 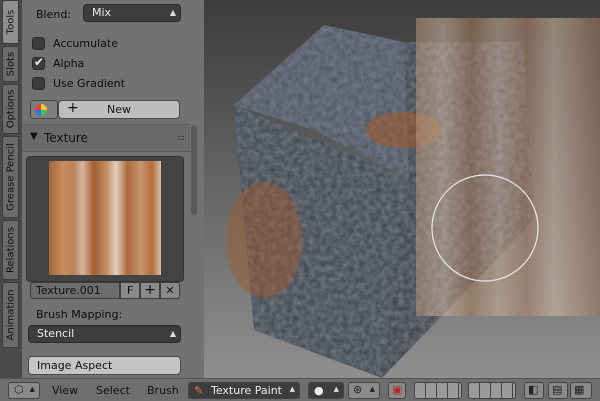 I want to click on menu-brush: Brush, so click(x=163, y=390).